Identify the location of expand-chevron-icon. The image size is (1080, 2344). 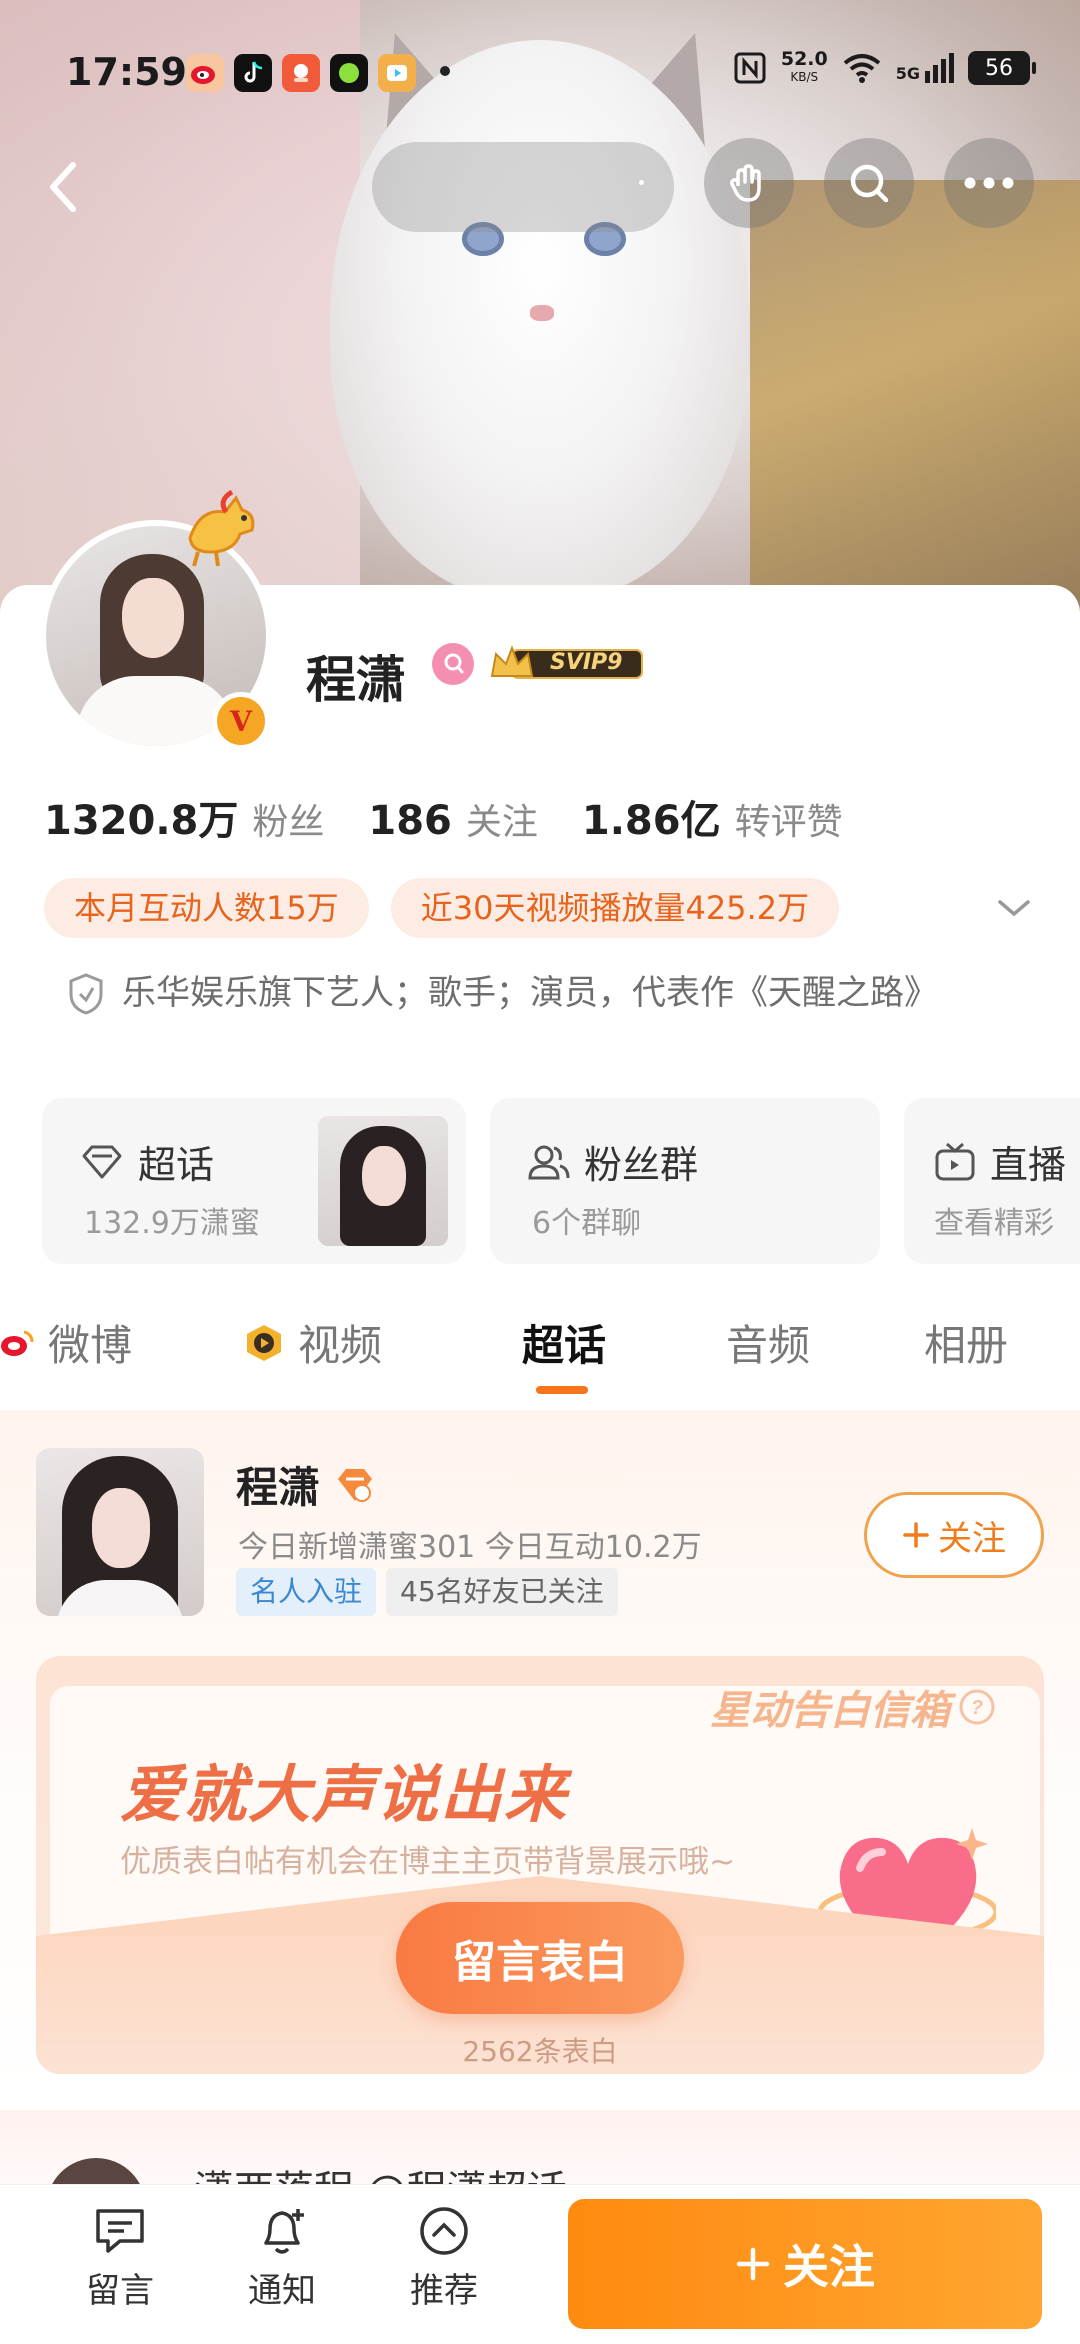
(1014, 908).